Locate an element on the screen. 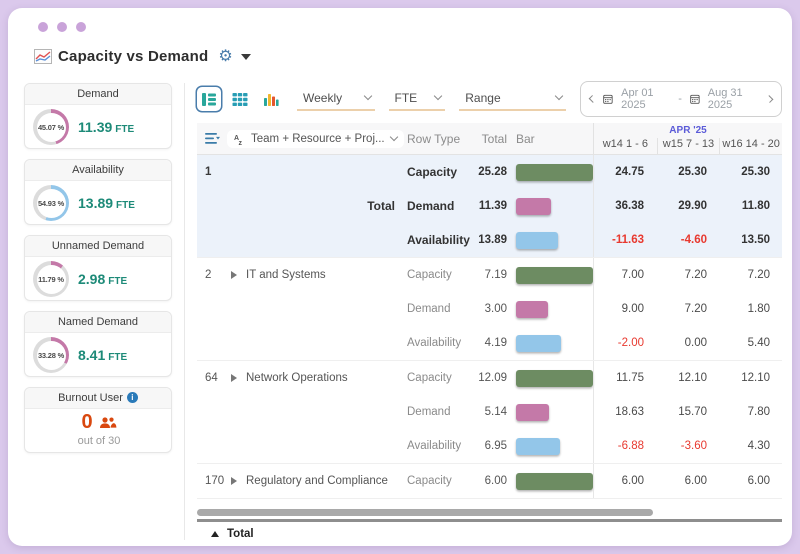 This screenshot has height=554, width=800. group-name: Network Operations is located at coordinates (297, 378).